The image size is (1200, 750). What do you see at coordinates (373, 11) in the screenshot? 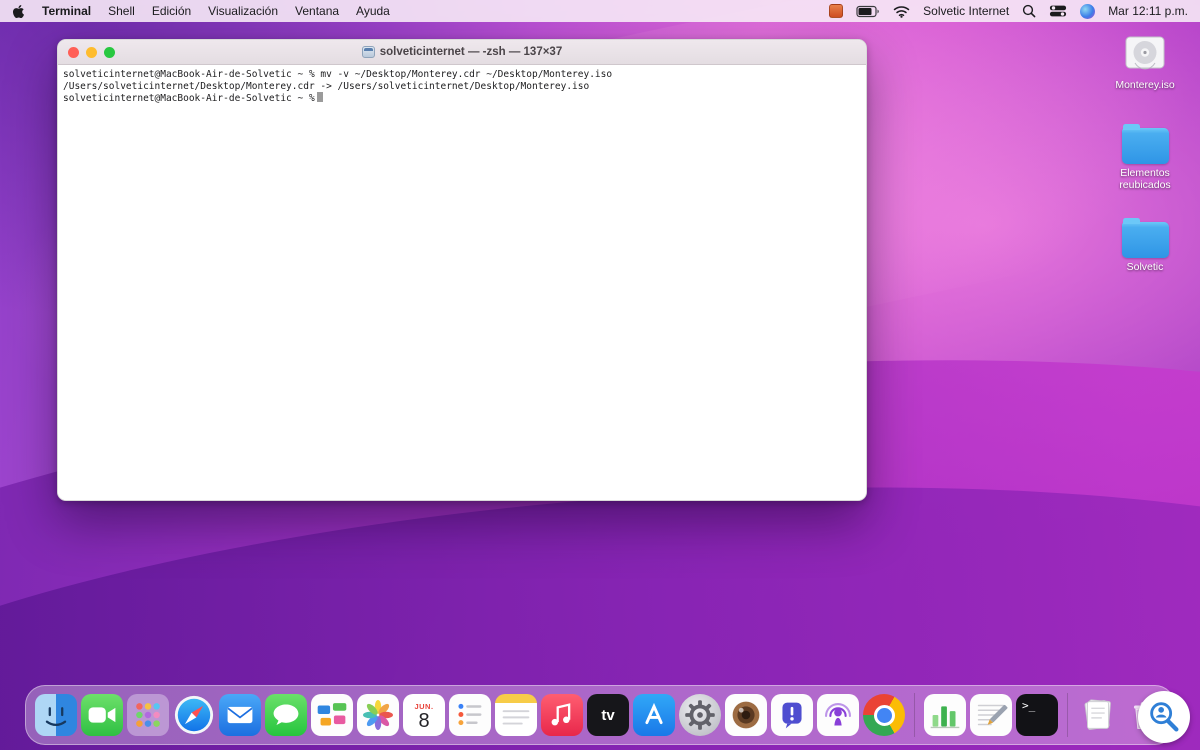
I see `menu-ayuda: Ayuda` at bounding box center [373, 11].